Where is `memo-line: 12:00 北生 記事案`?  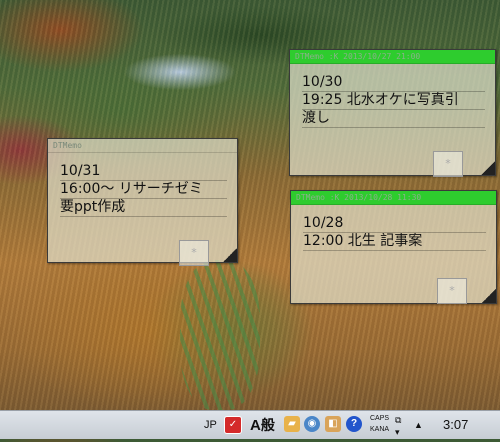
memo-line: 12:00 北生 記事案 is located at coordinates (394, 242).